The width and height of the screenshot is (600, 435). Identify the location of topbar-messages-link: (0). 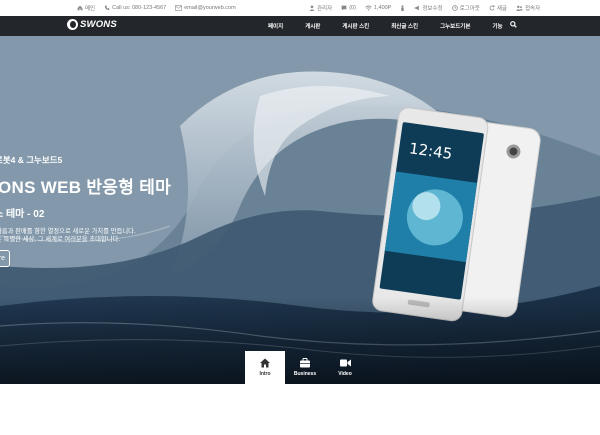
(348, 8).